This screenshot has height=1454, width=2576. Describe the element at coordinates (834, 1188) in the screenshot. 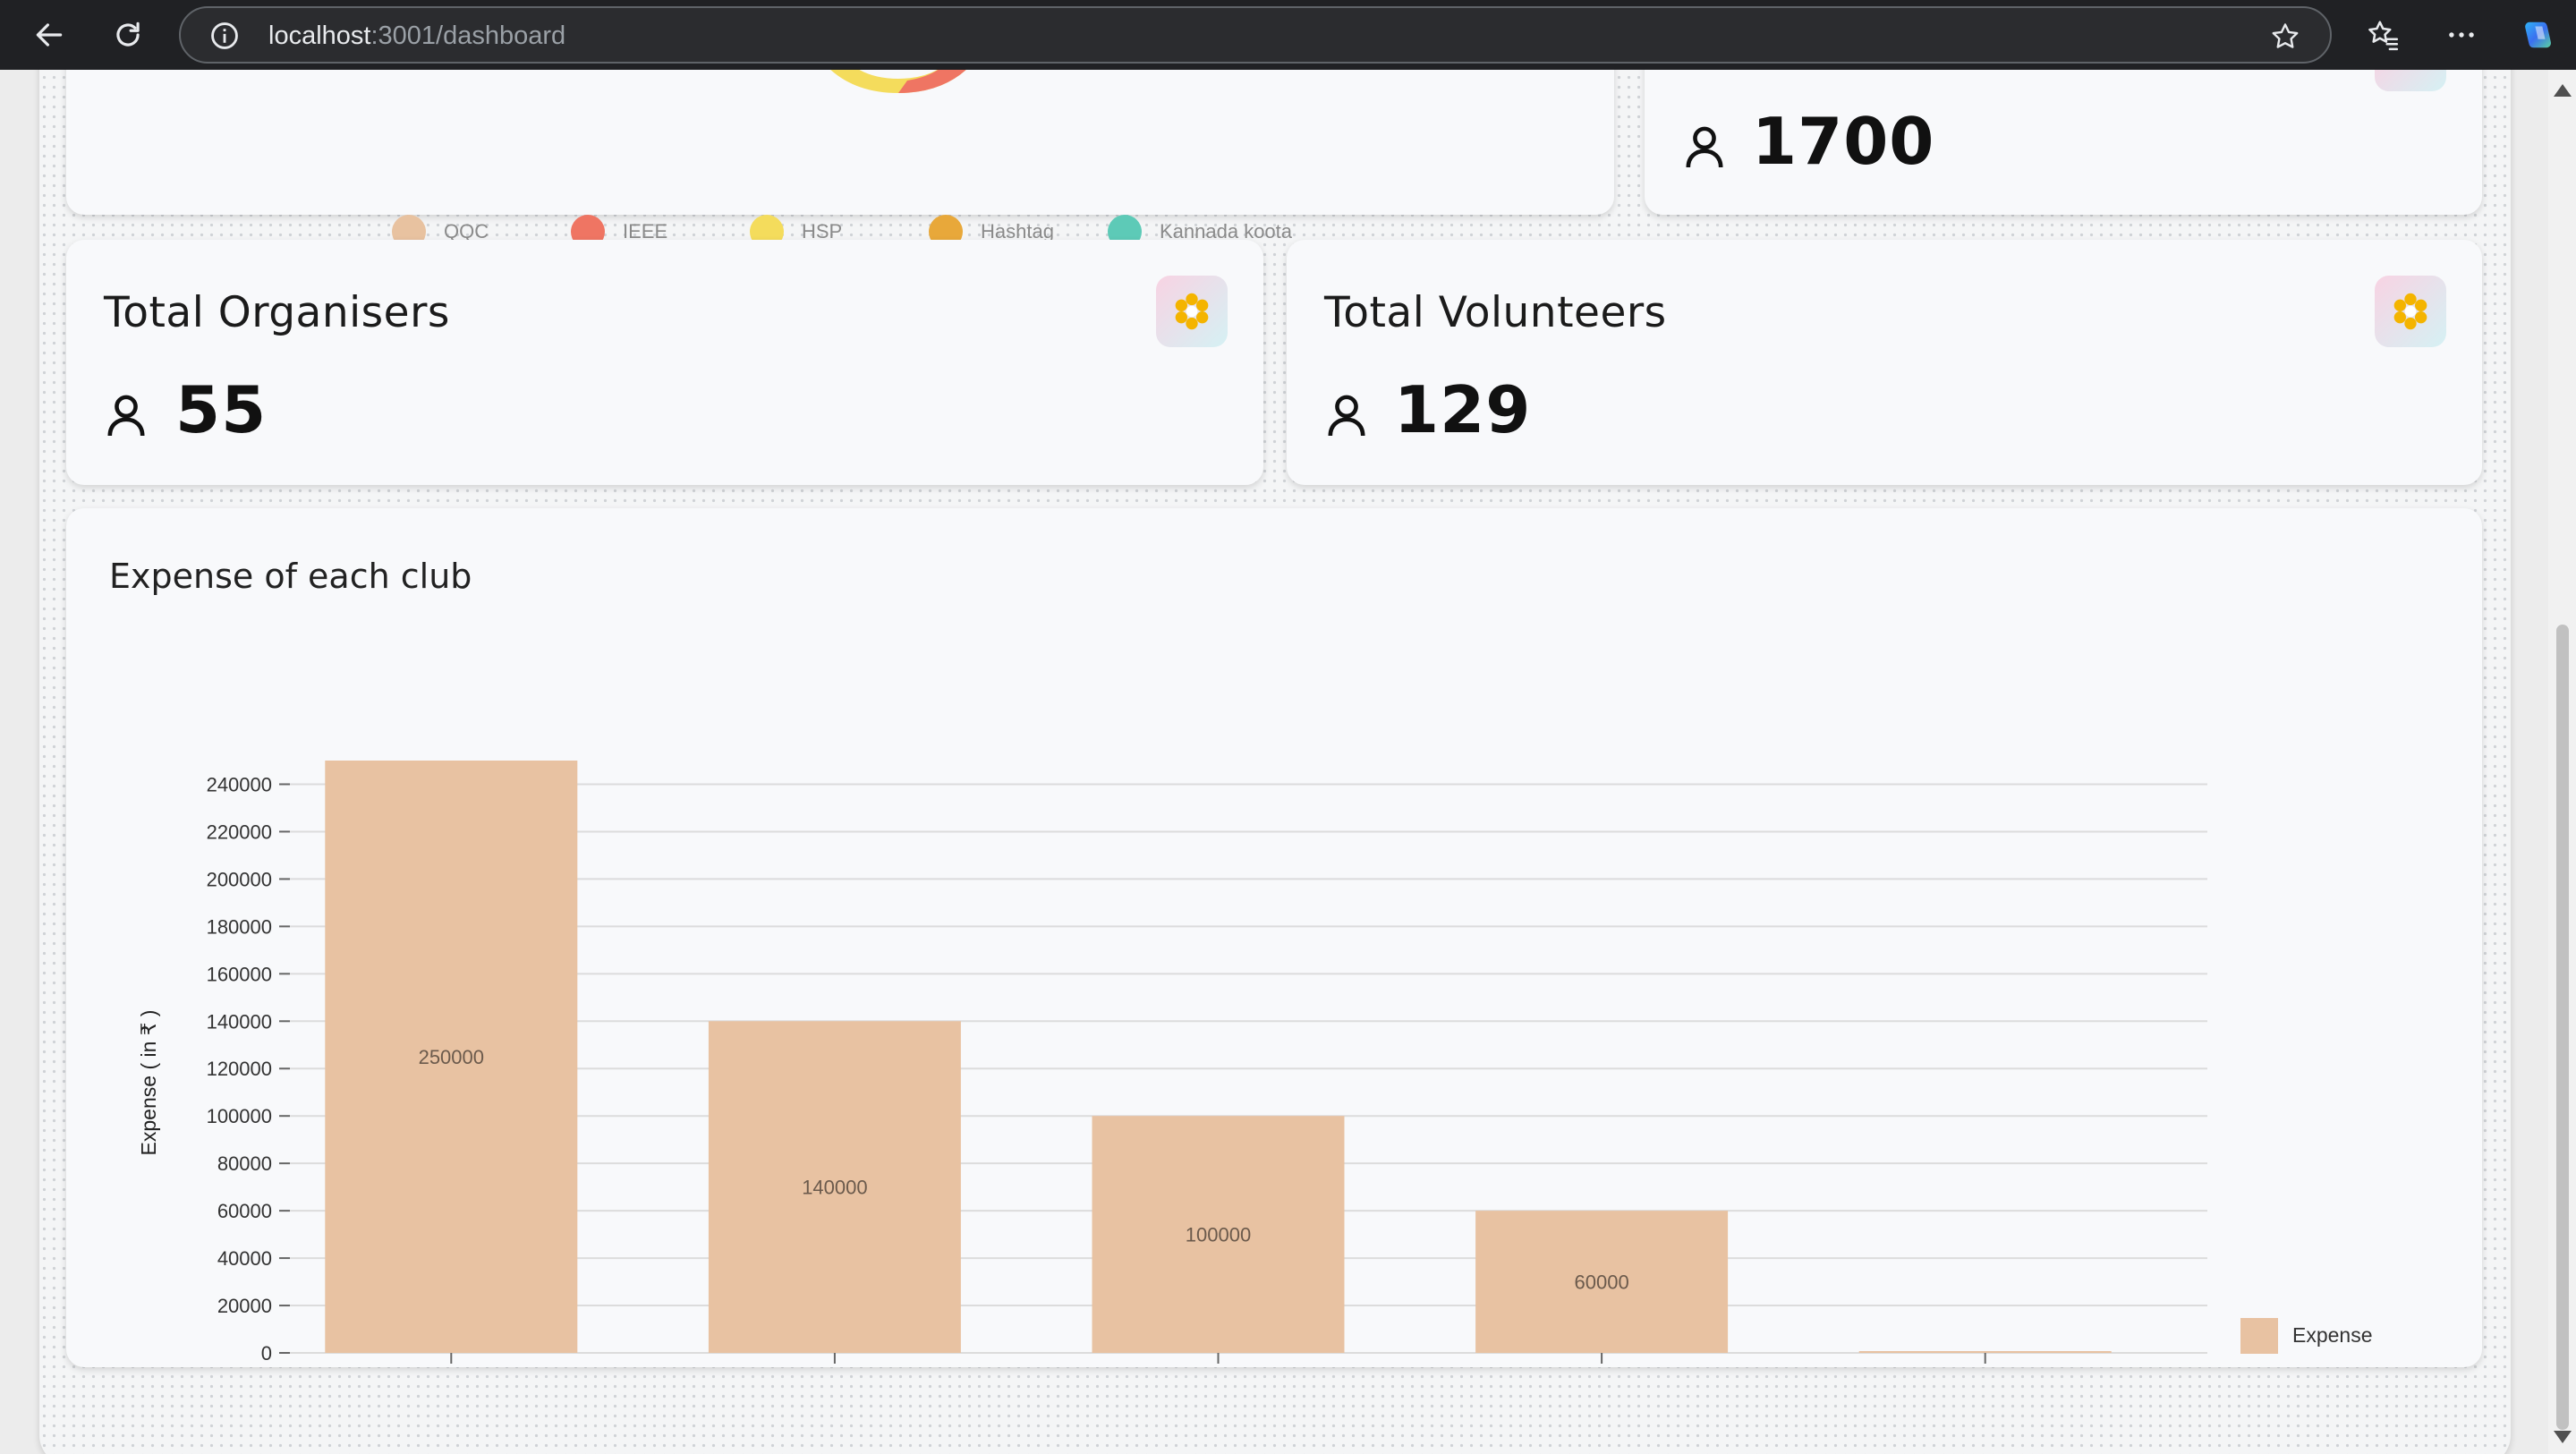

I see `bar-data-label: 140000` at that location.